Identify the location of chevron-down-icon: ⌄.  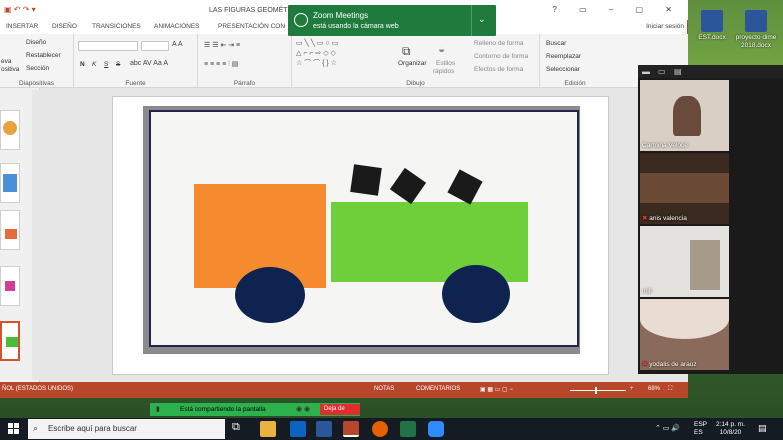
(482, 19).